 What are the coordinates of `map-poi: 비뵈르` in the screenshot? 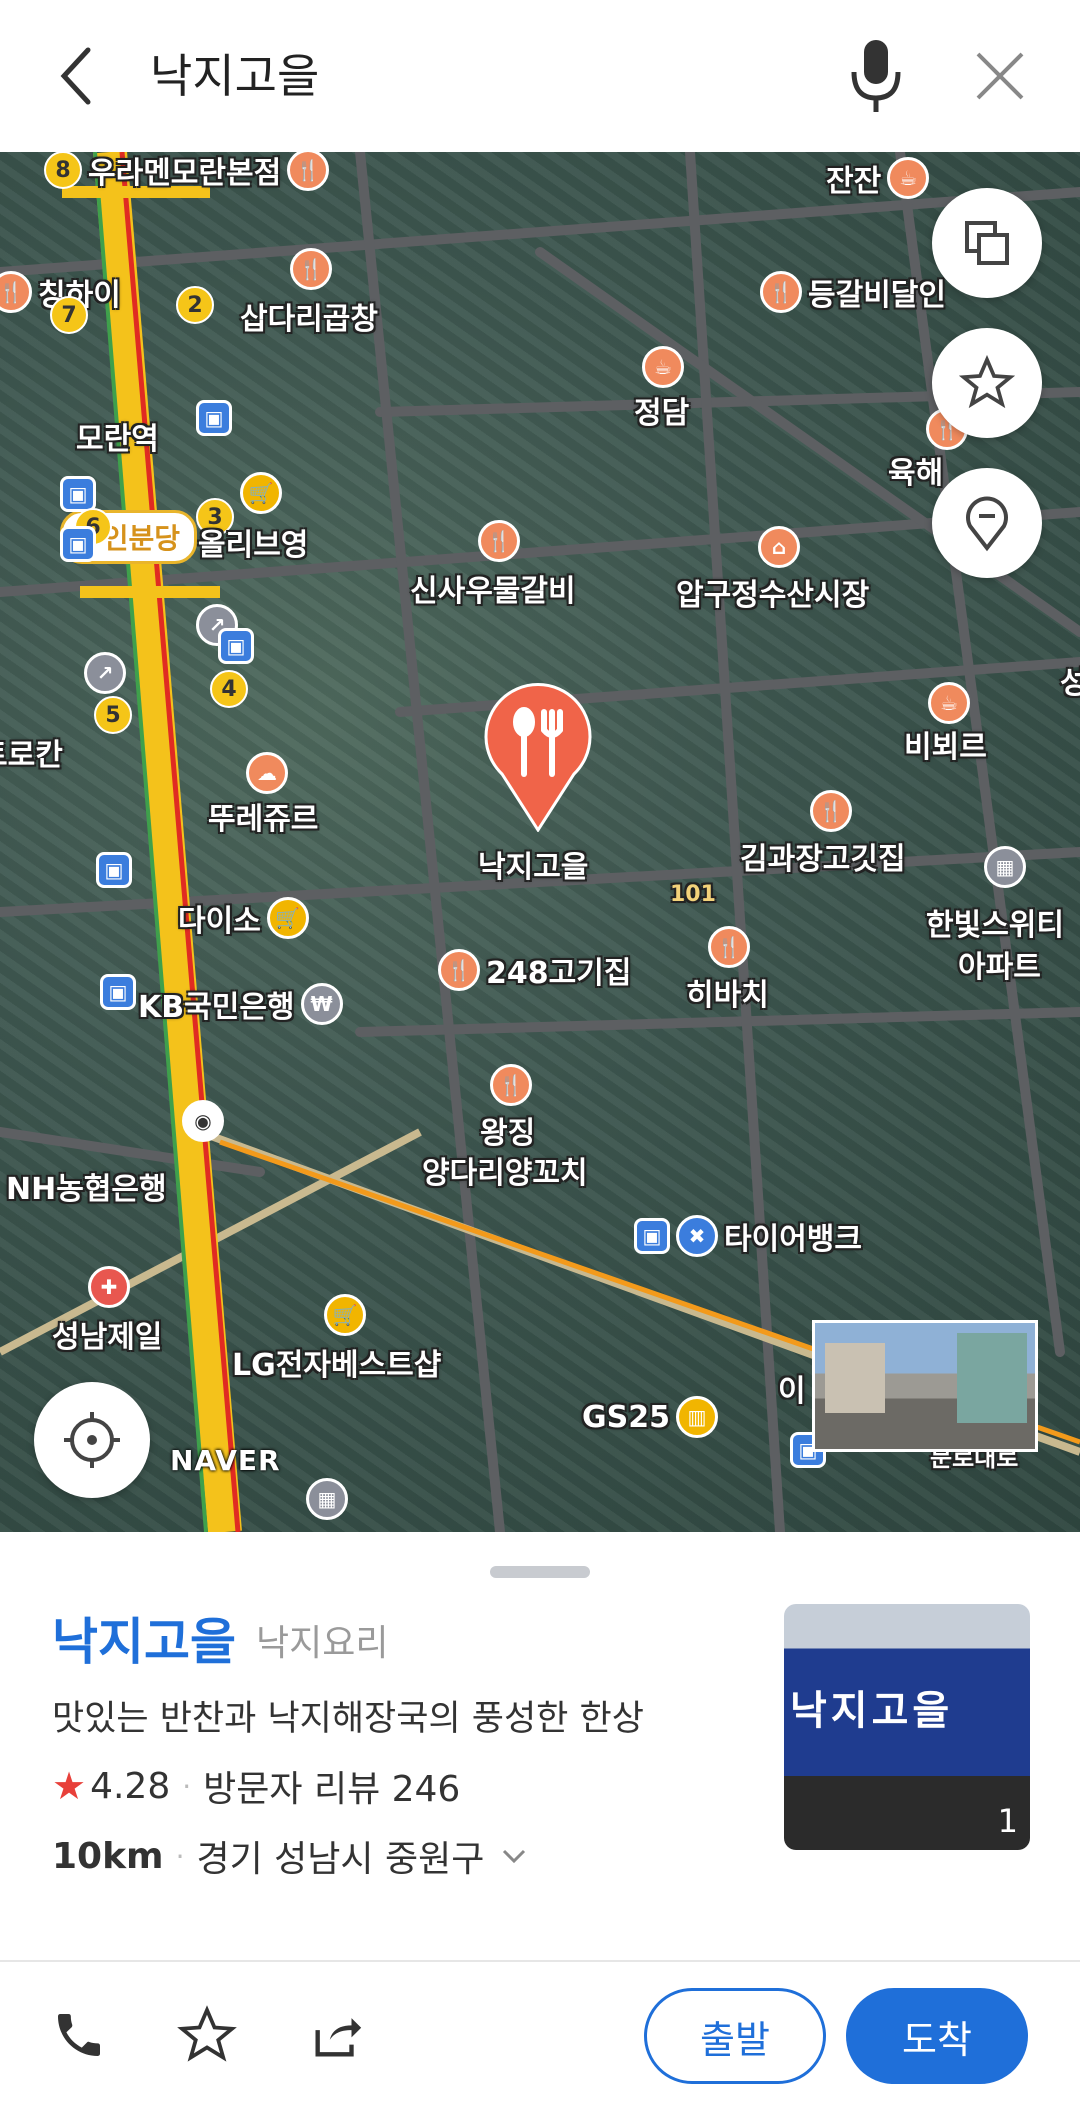 It's located at (945, 744).